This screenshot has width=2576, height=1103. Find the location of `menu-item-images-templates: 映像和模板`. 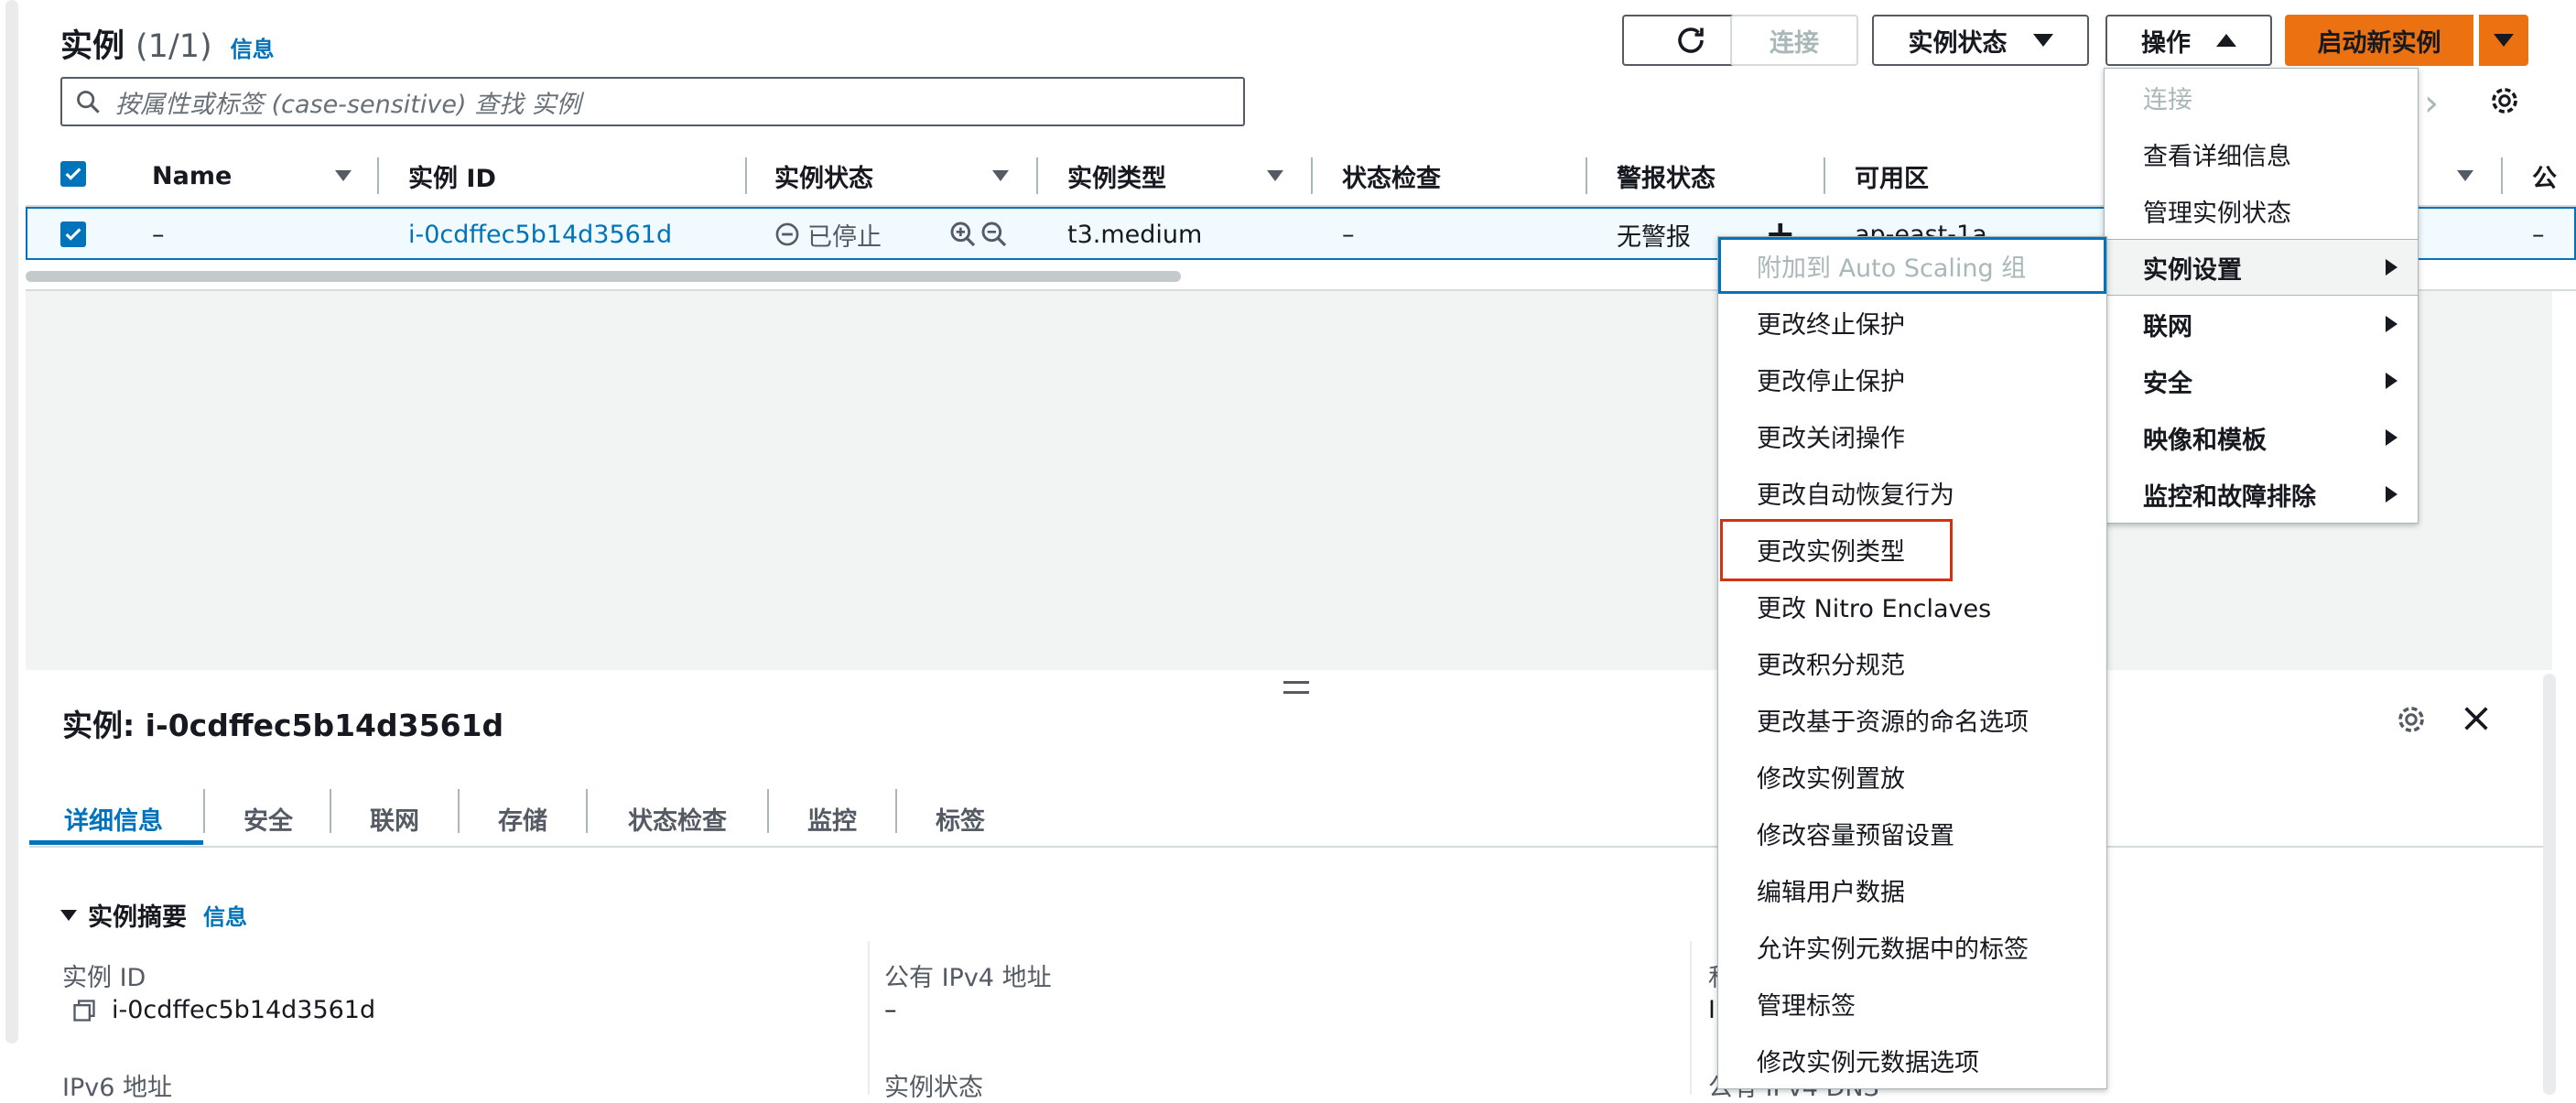

menu-item-images-templates: 映像和模板 is located at coordinates (2262, 437).